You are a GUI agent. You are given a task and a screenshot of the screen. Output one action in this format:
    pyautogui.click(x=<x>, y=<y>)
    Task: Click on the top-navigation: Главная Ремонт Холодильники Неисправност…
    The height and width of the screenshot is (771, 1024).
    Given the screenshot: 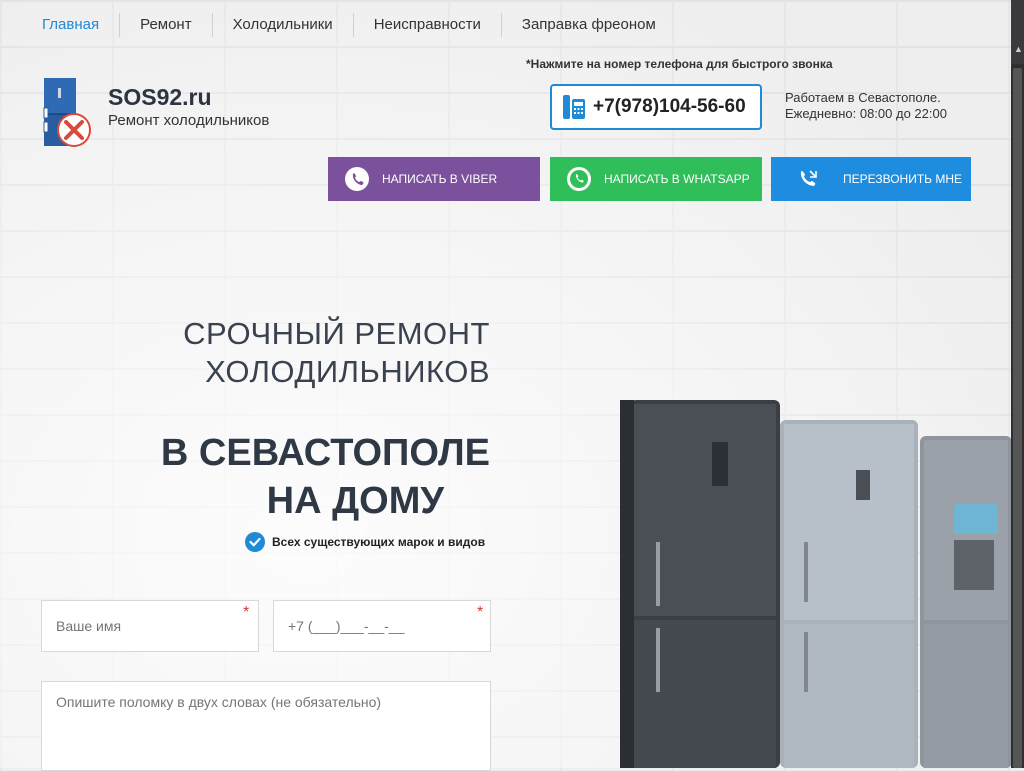 What is the action you would take?
    pyautogui.click(x=358, y=25)
    